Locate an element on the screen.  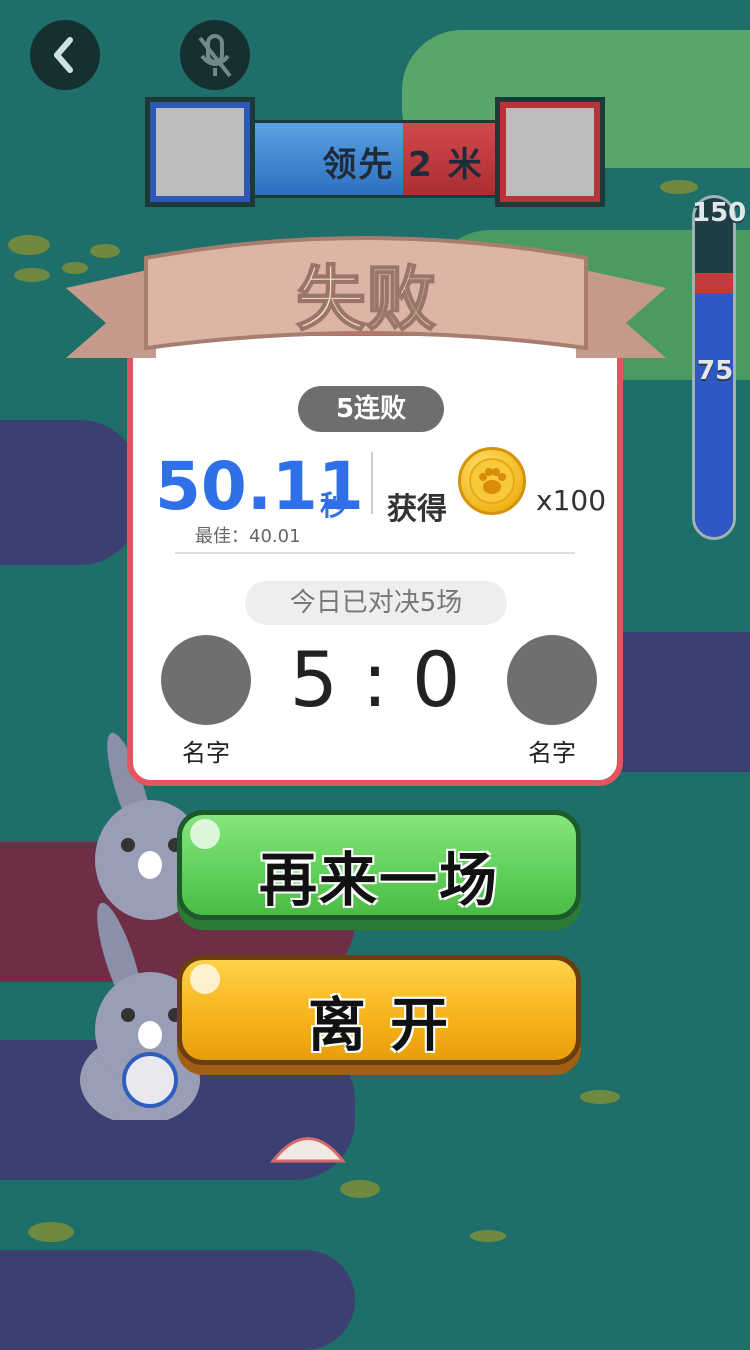
back-button is located at coordinates (65, 55).